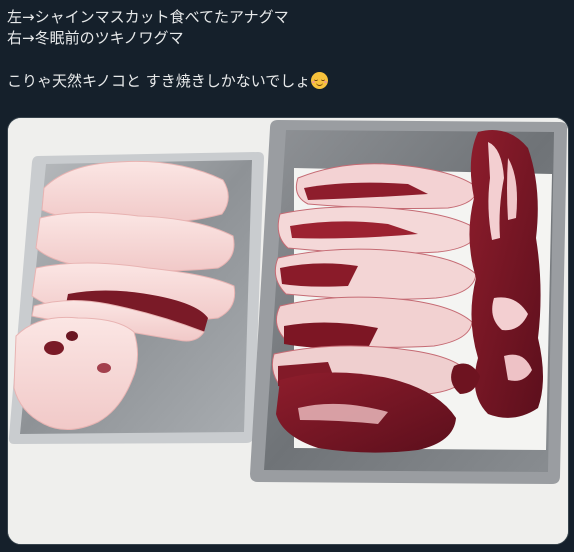 Image resolution: width=574 pixels, height=552 pixels. I want to click on tweet-line-1: 左→シャインマスカット食べてたアナグマ, so click(148, 17).